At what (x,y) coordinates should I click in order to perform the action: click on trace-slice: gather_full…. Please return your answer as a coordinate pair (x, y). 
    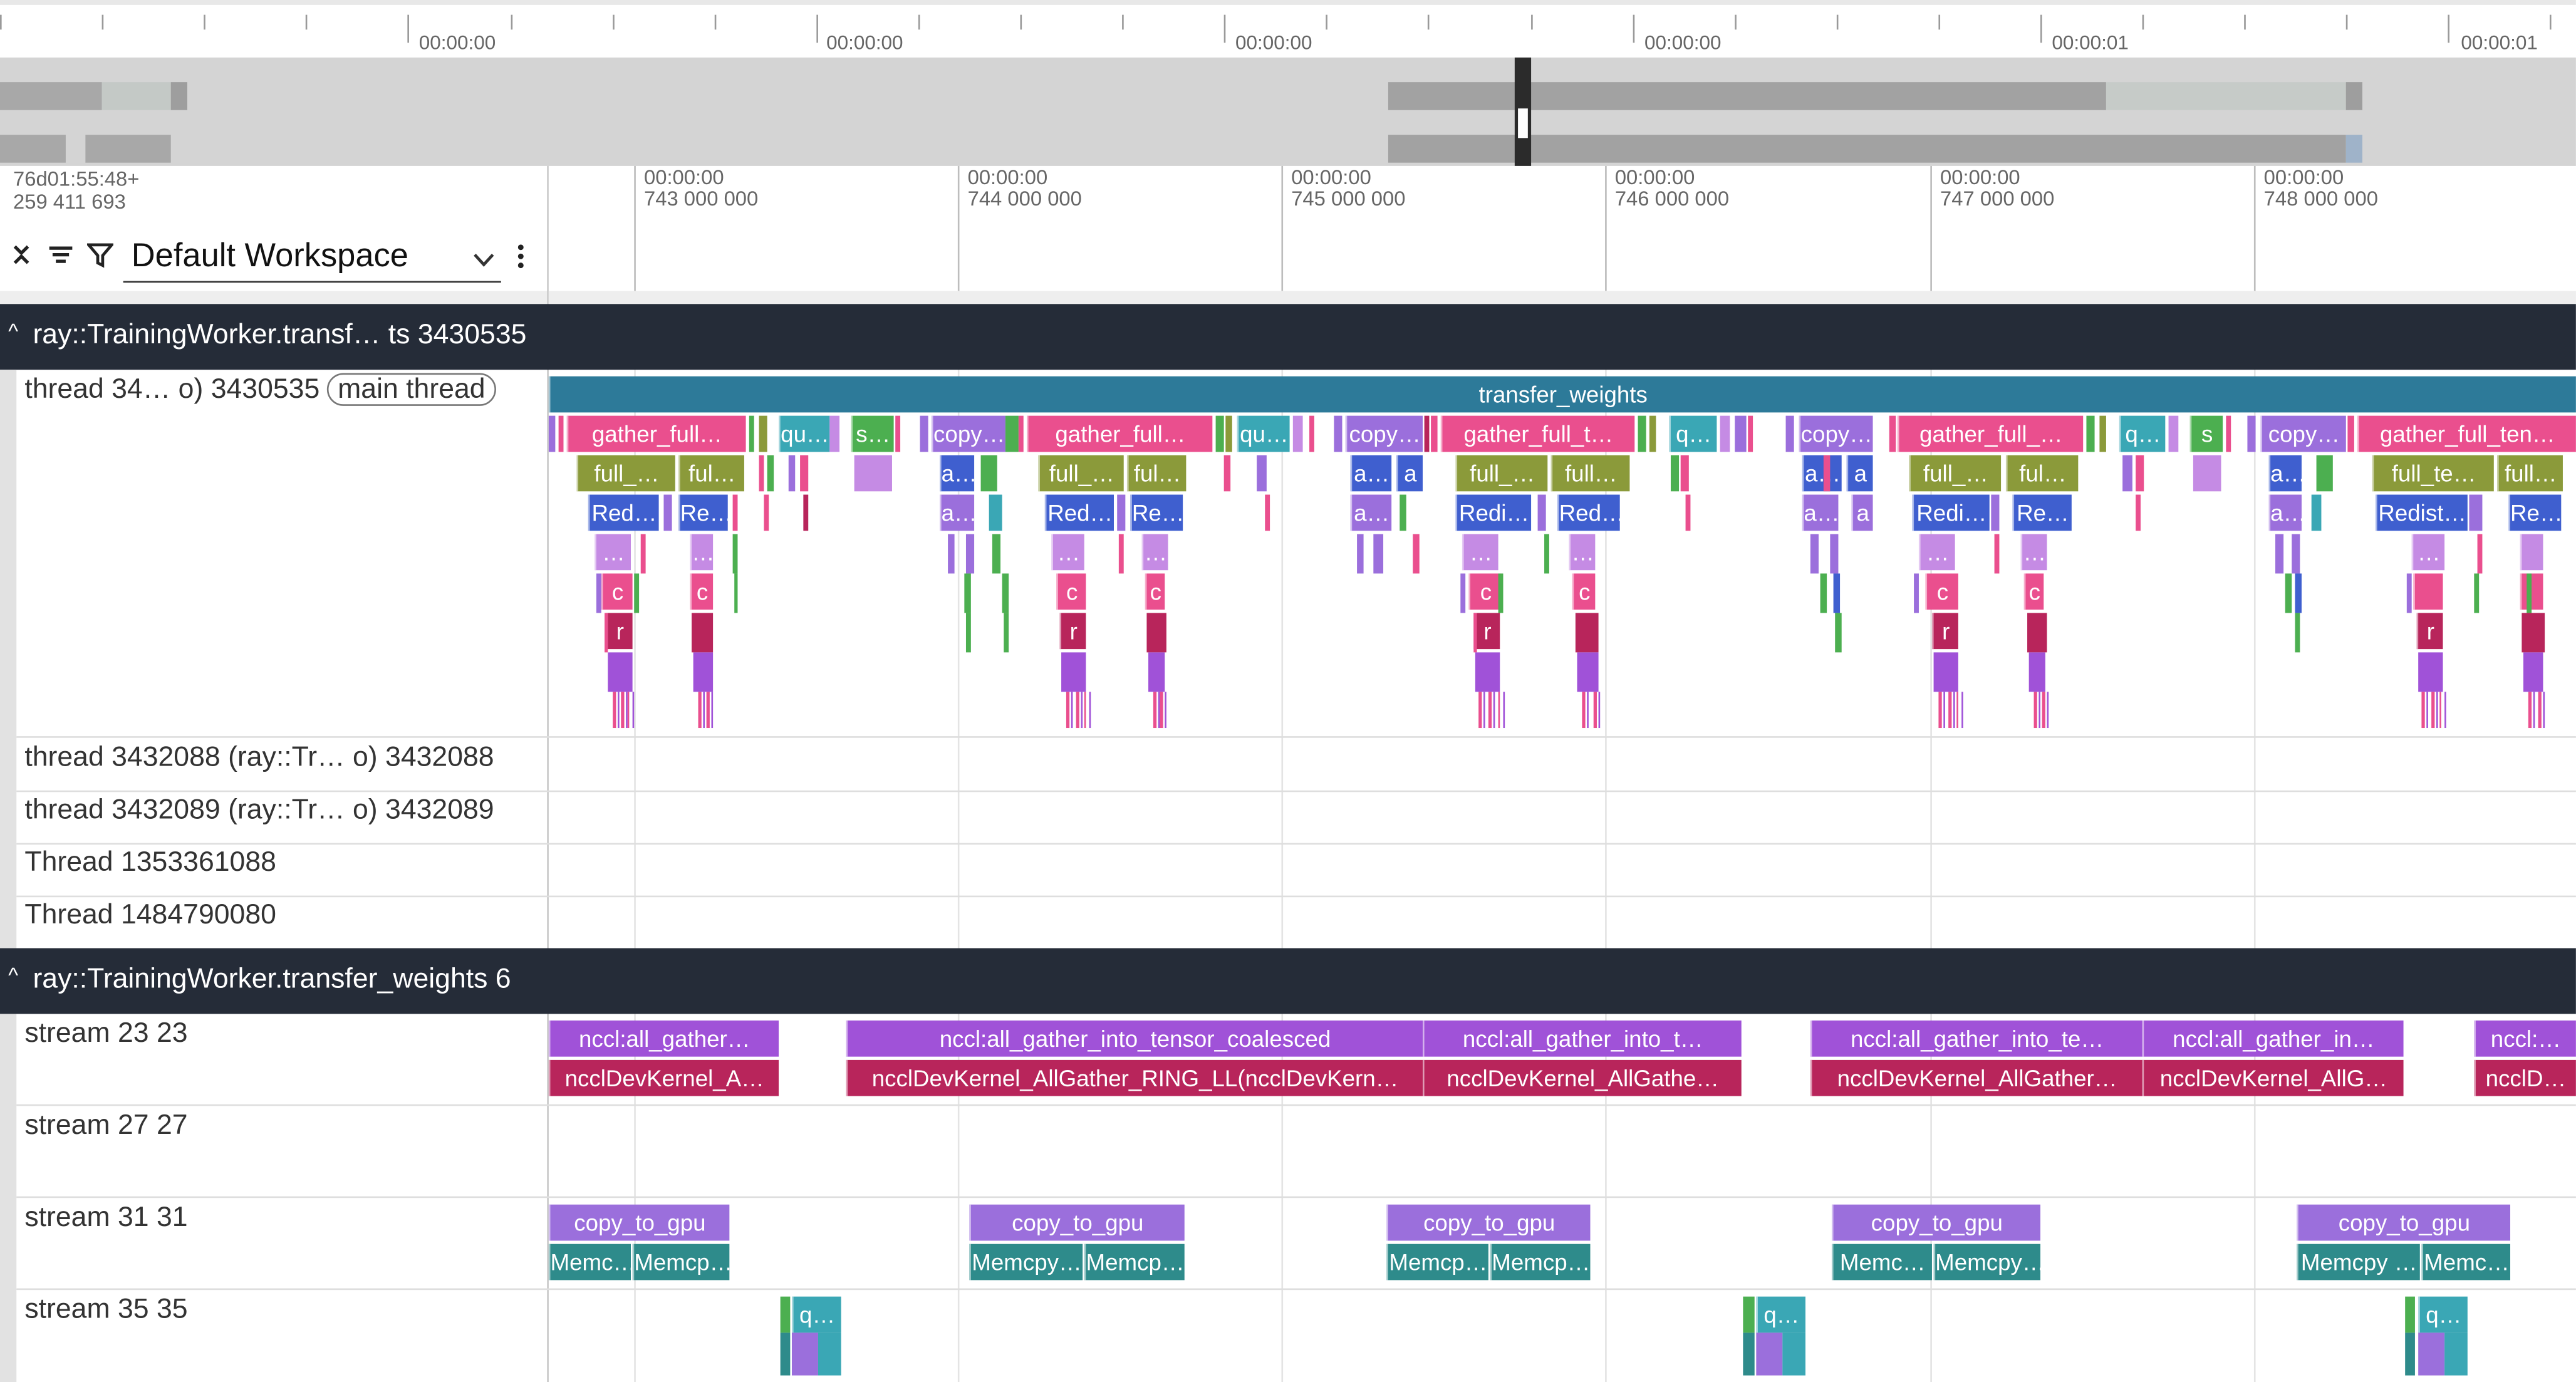
    Looking at the image, I should click on (1120, 433).